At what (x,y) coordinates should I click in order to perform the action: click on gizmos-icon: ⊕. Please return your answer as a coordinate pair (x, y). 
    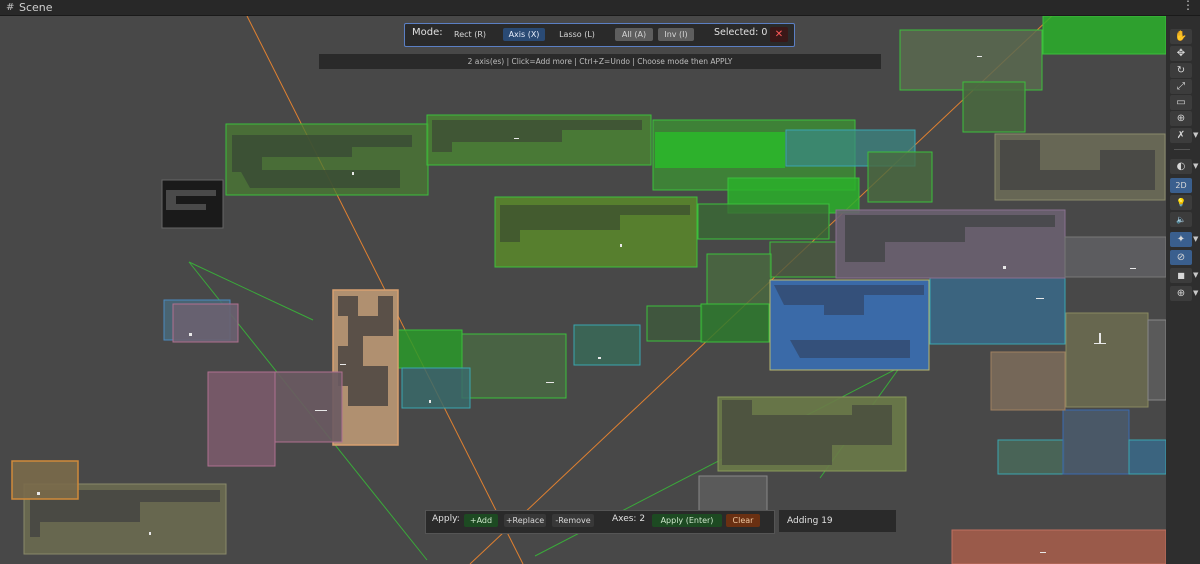
    Looking at the image, I should click on (1181, 293).